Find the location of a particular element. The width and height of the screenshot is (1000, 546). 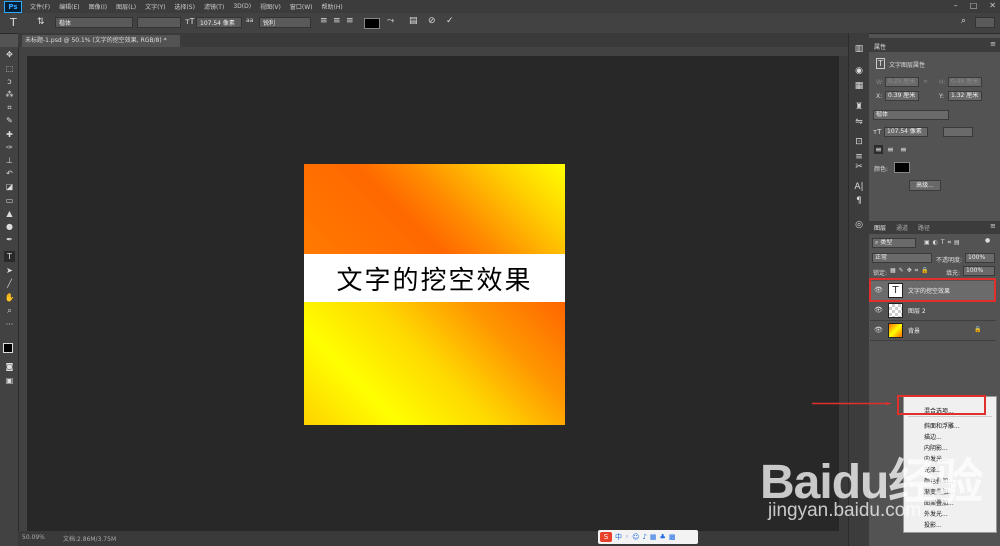

filter-toggle-icon: ● is located at coordinates (987, 240).